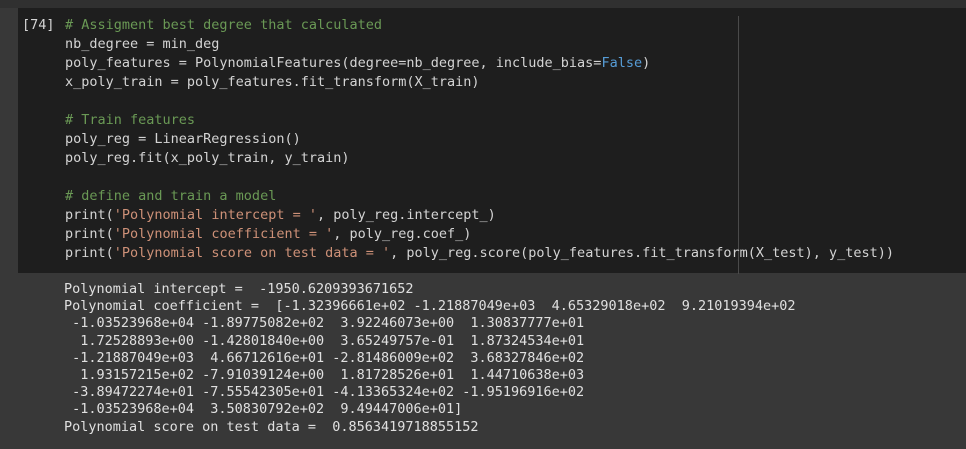 Image resolution: width=966 pixels, height=449 pixels. I want to click on code-line-7: poly_reg = LinearRegression(), so click(183, 139).